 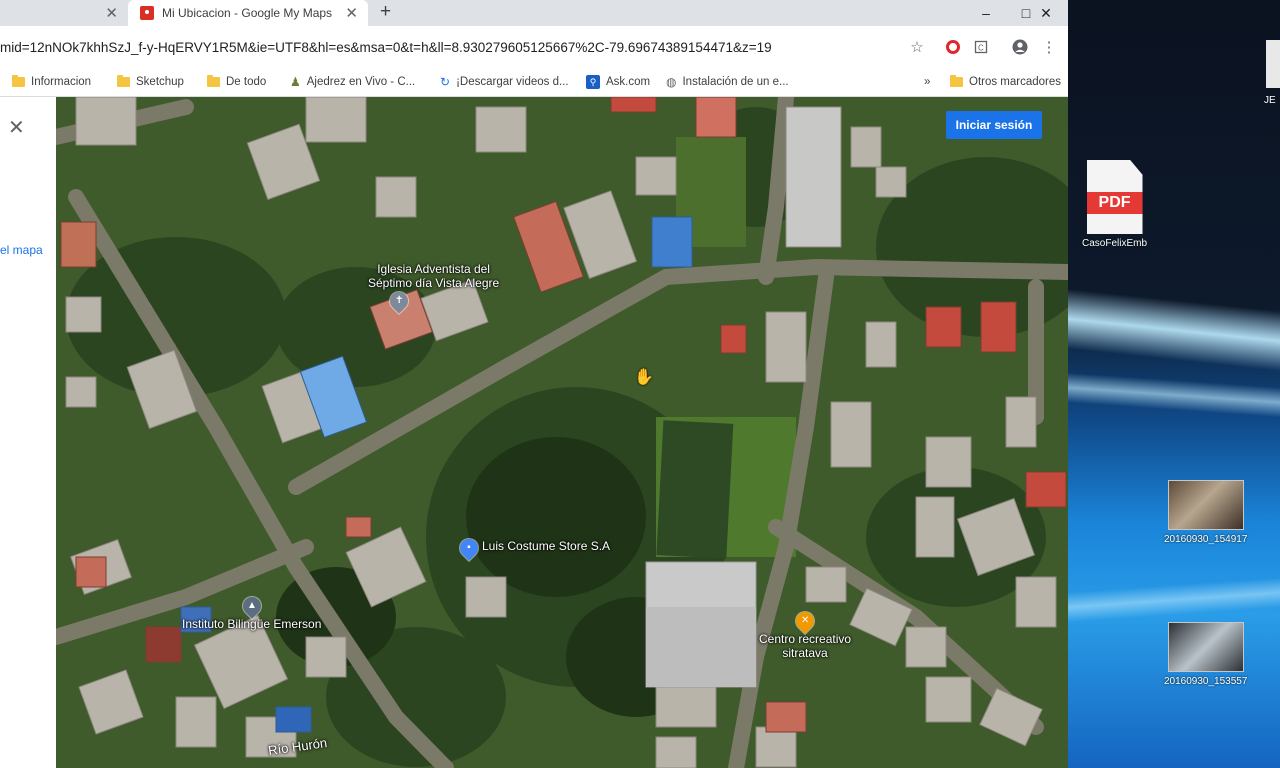 I want to click on place-centro-recreativo: ✕ Centro recreativo sitratava, so click(x=805, y=634).